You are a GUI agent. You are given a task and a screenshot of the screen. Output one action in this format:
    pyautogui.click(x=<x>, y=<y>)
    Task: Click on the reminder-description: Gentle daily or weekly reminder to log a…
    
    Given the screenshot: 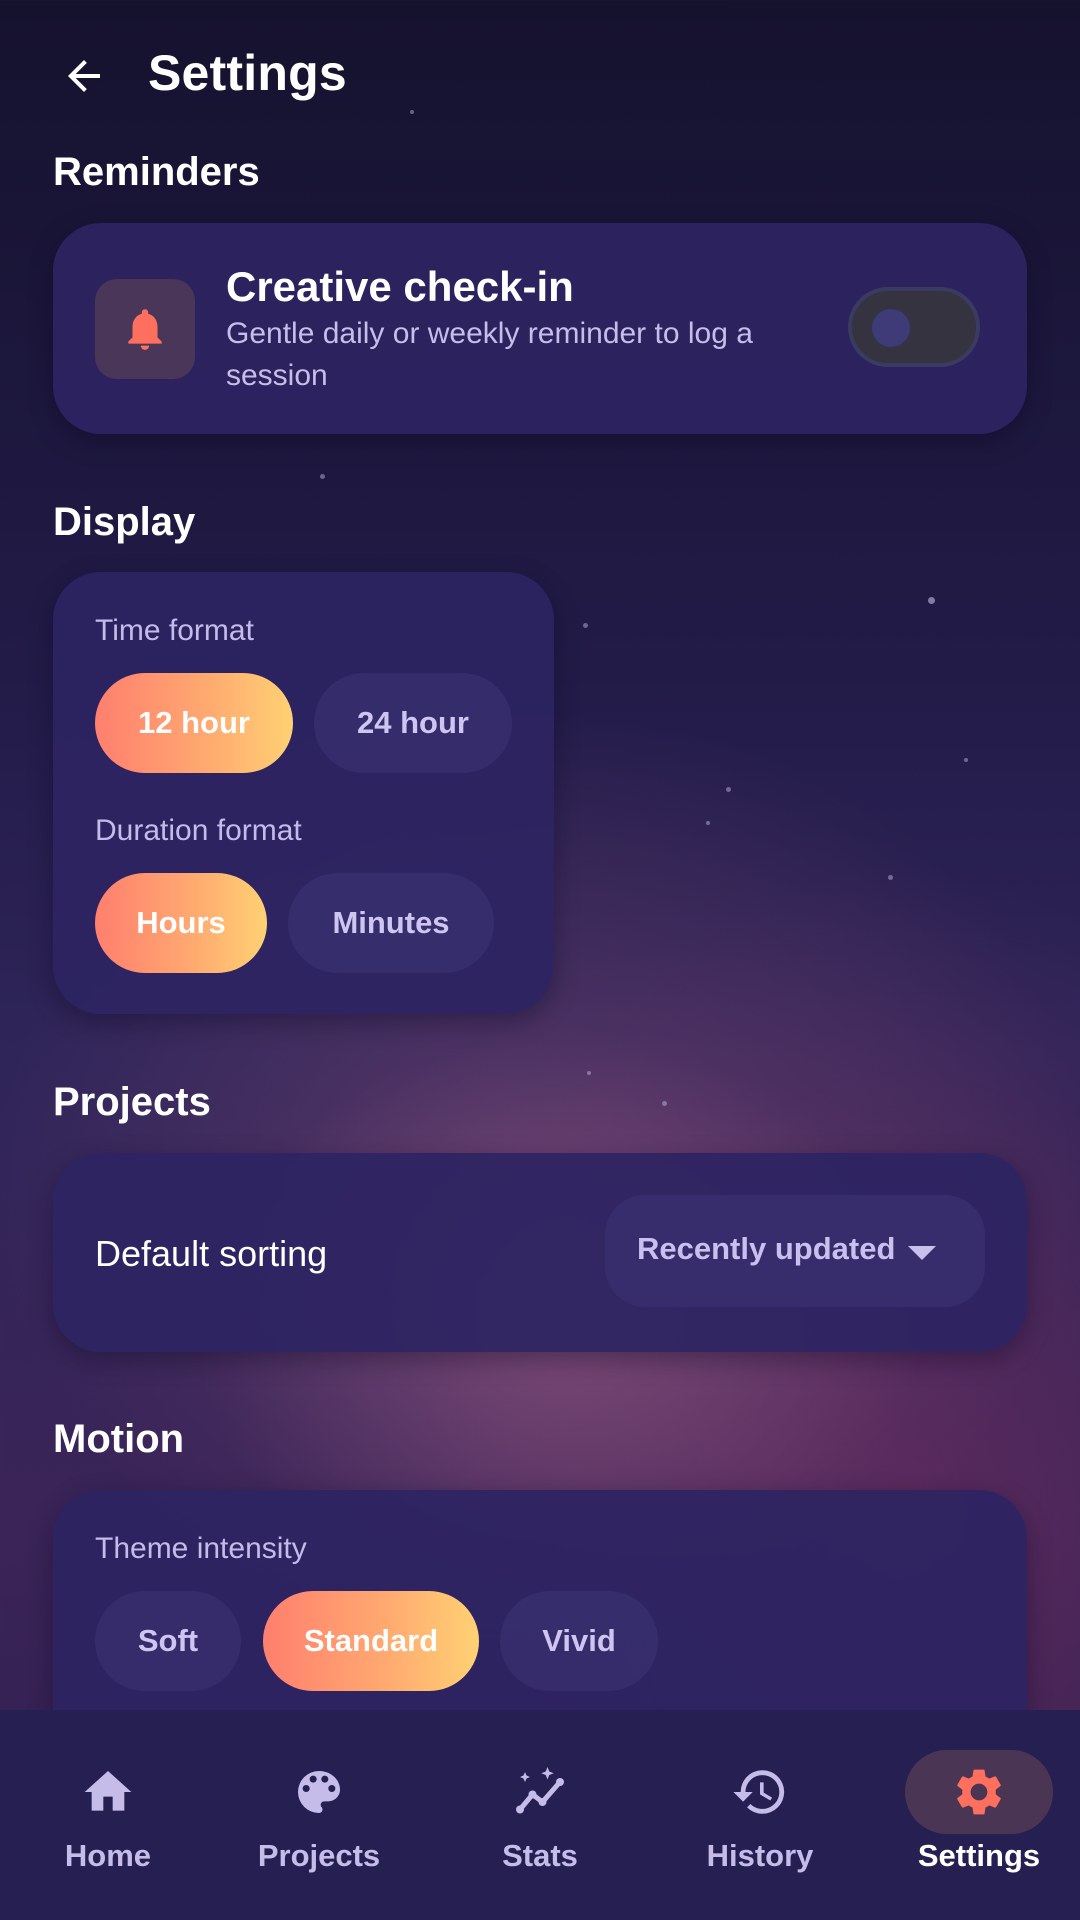 What is the action you would take?
    pyautogui.click(x=489, y=354)
    